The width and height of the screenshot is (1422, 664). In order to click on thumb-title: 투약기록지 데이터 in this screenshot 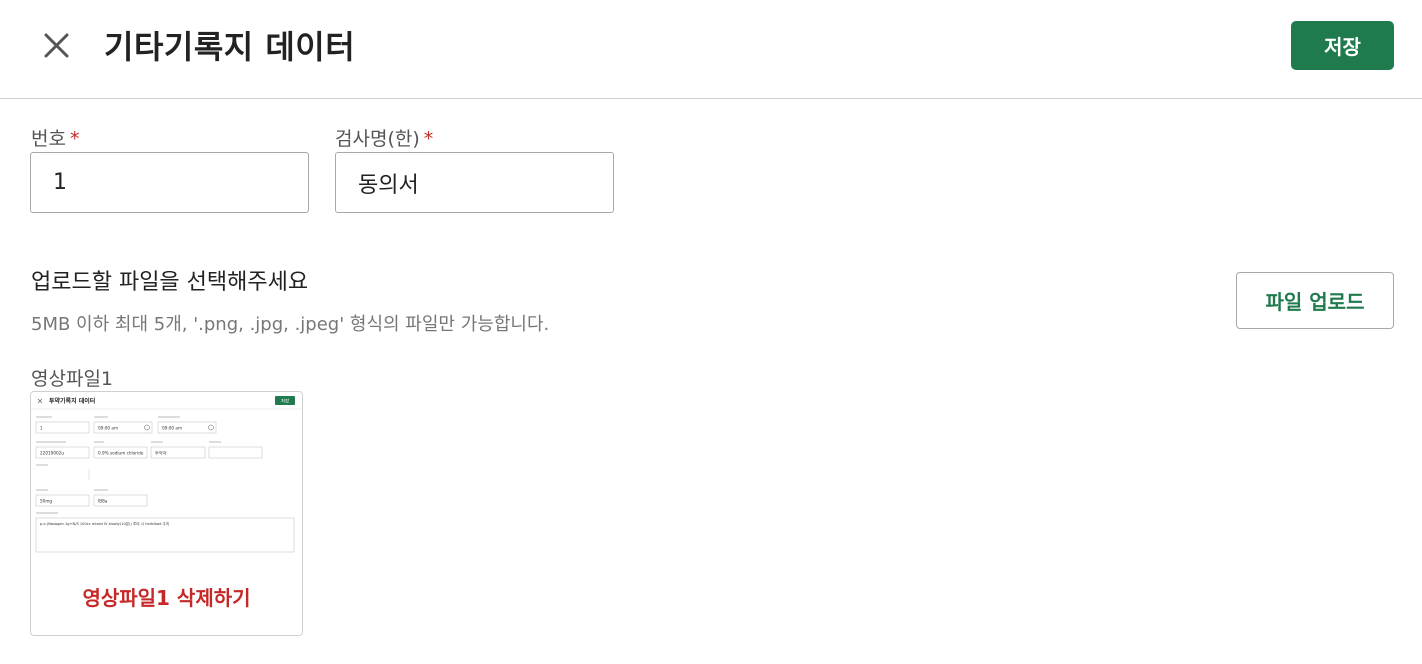, I will do `click(72, 401)`.